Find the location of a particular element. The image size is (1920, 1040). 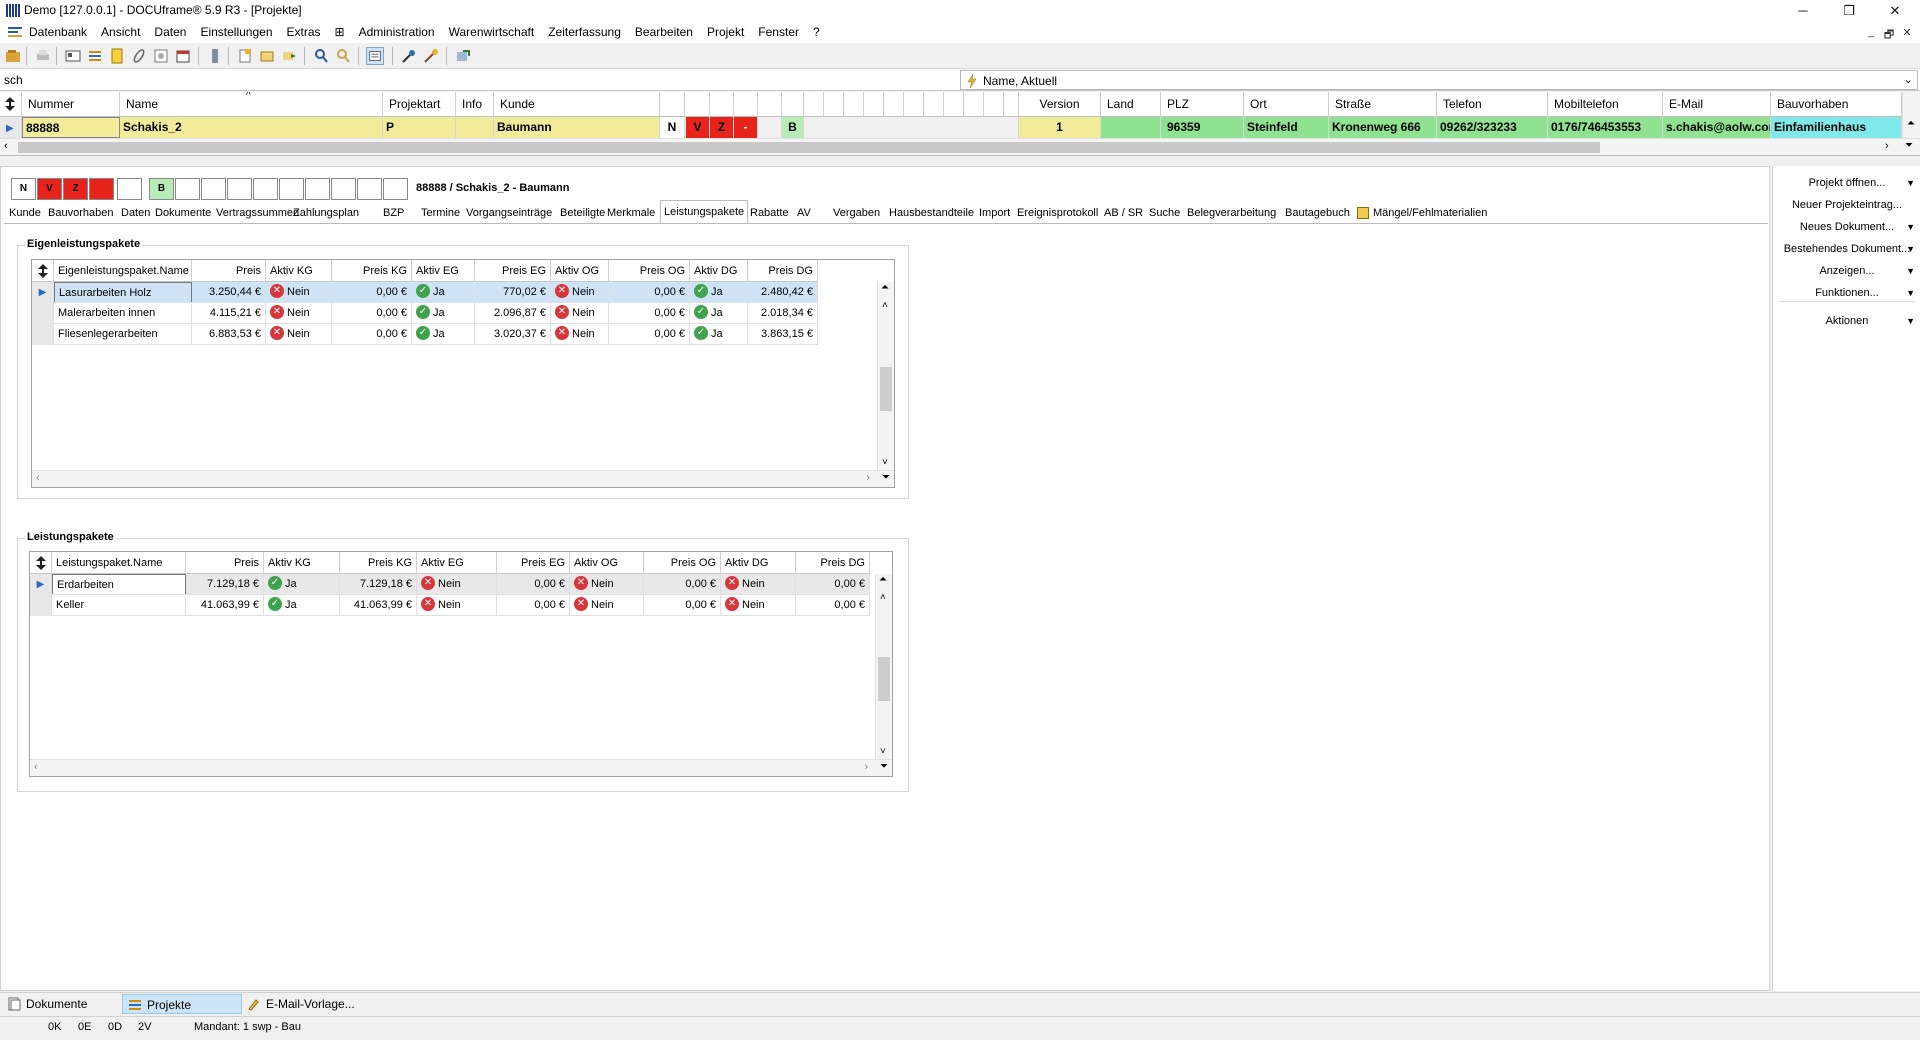

card-icon is located at coordinates (73, 56).